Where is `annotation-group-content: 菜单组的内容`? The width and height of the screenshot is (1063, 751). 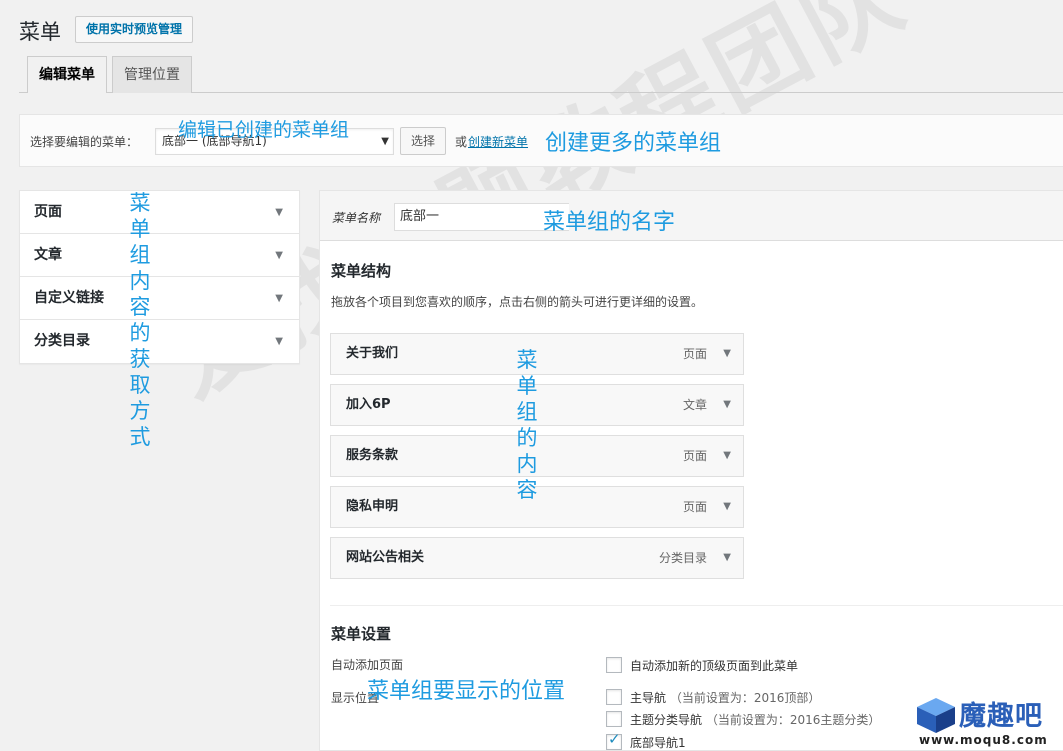 annotation-group-content: 菜单组的内容 is located at coordinates (527, 425).